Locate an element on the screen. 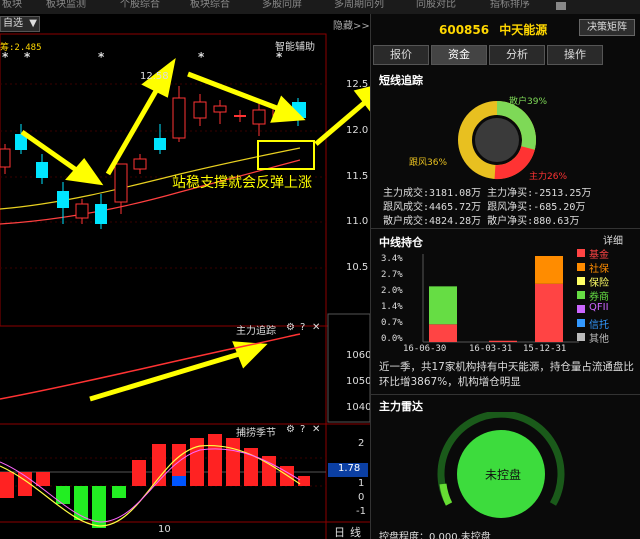 The height and width of the screenshot is (539, 640). legend-item: 信托 is located at coordinates (599, 325).